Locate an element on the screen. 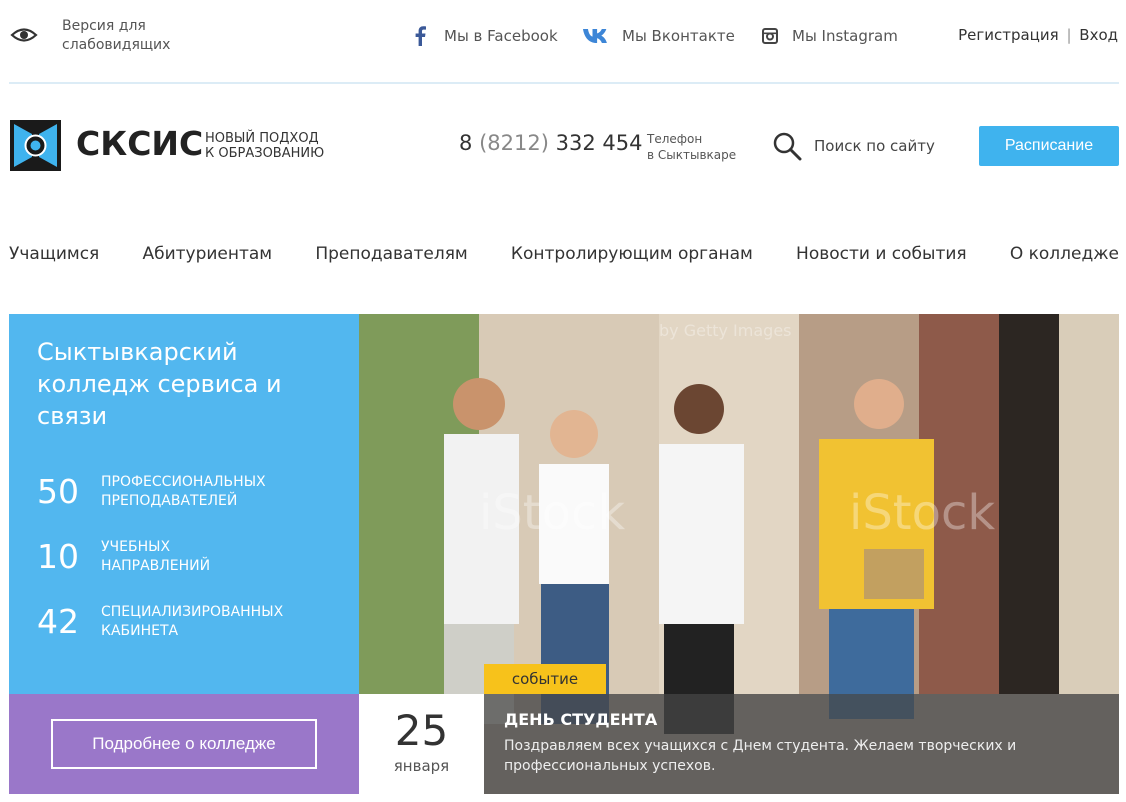 Image resolution: width=1126 pixels, height=802 pixels. phone-code: (8212) is located at coordinates (514, 143).